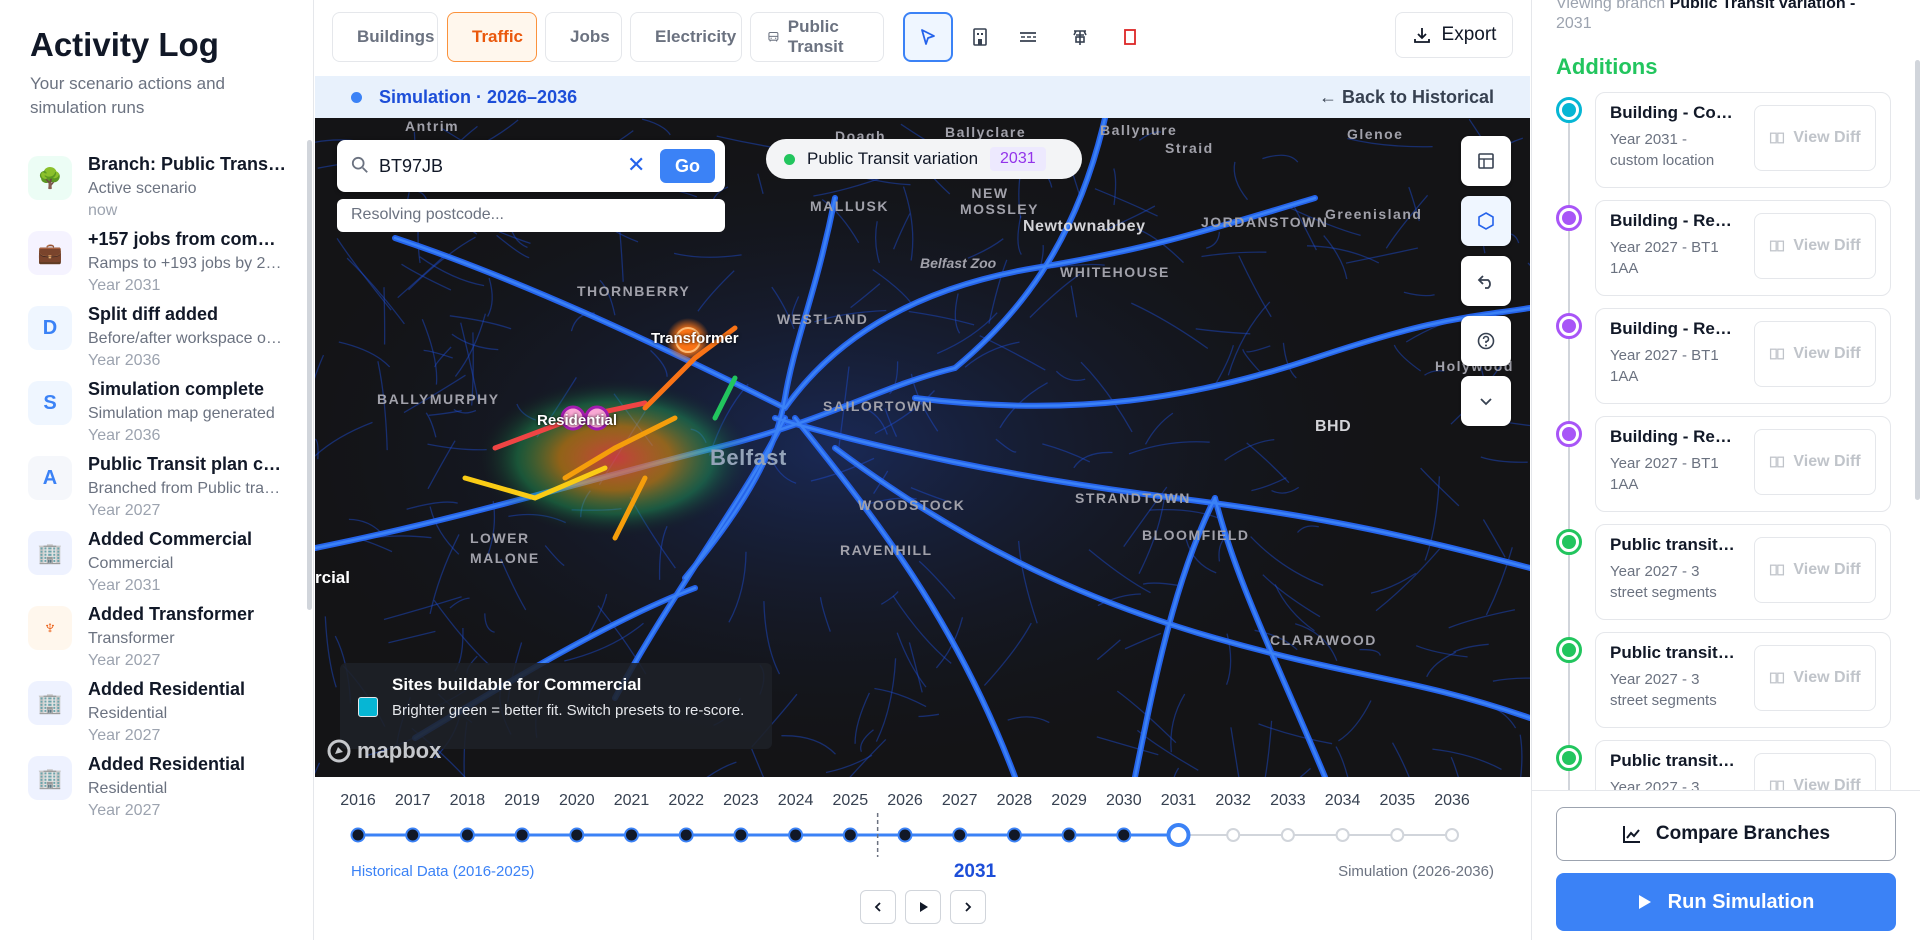 The height and width of the screenshot is (940, 1920). Describe the element at coordinates (1323, 640) in the screenshot. I see `map-place-label: CLARAWOOD` at that location.